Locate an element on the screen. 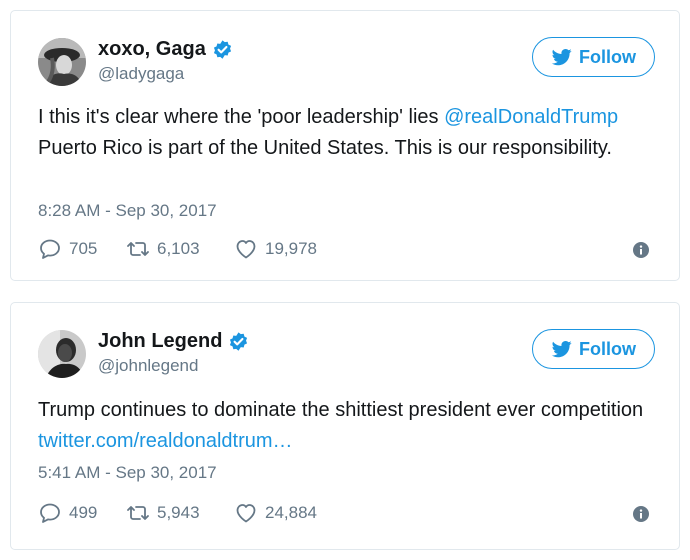 Image resolution: width=690 pixels, height=560 pixels. user-handle: @johnlegend is located at coordinates (173, 366).